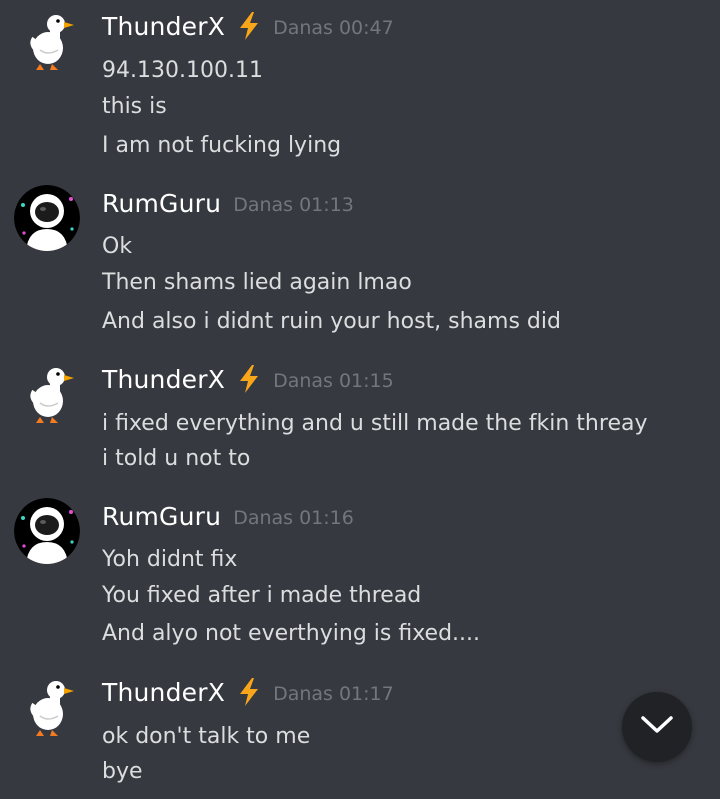 This screenshot has width=720, height=799. I want to click on message-timestamp: Danas 01:16, so click(293, 518).